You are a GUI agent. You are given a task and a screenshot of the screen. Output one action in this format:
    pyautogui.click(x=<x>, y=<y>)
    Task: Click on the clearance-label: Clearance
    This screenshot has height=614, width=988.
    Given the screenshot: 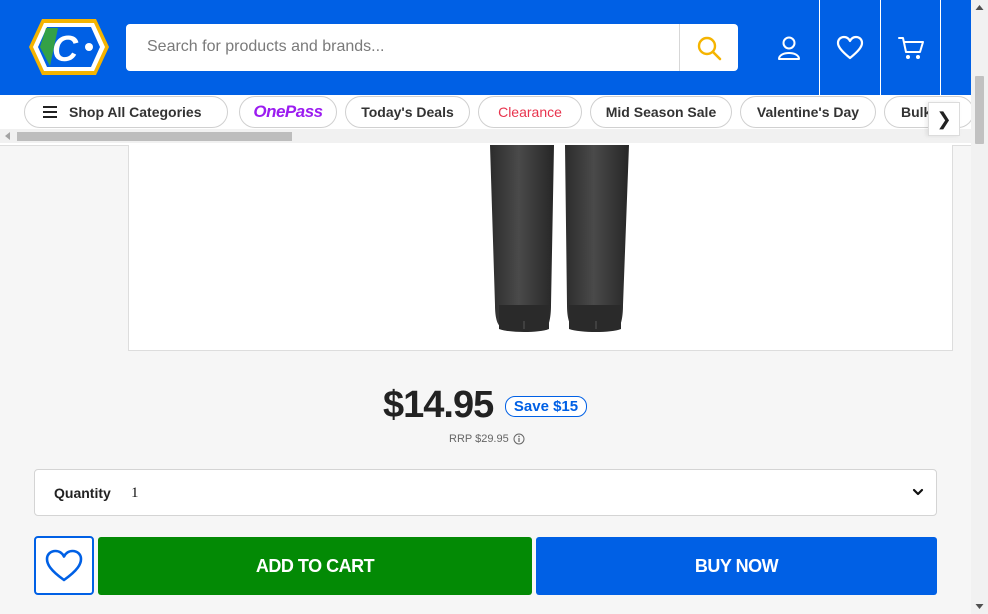 What is the action you would take?
    pyautogui.click(x=530, y=112)
    